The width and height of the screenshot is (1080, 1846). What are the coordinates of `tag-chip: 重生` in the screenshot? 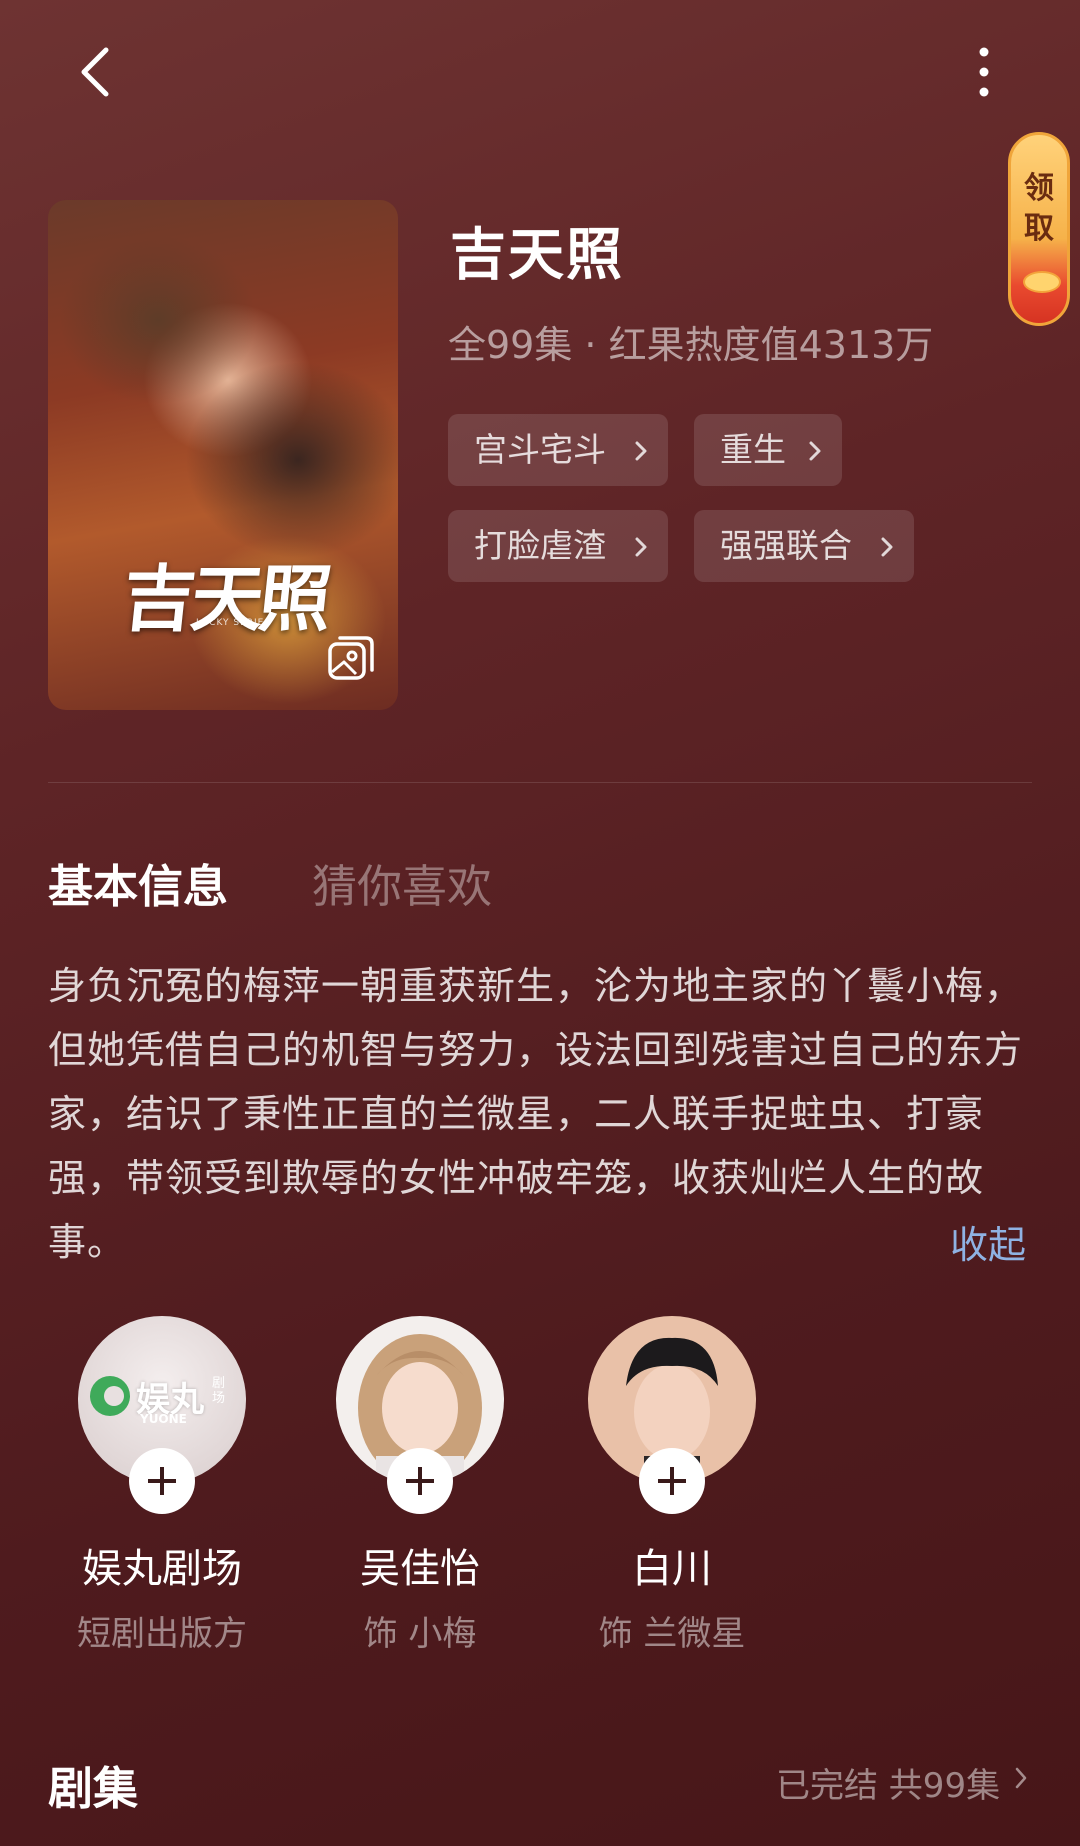 It's located at (768, 450).